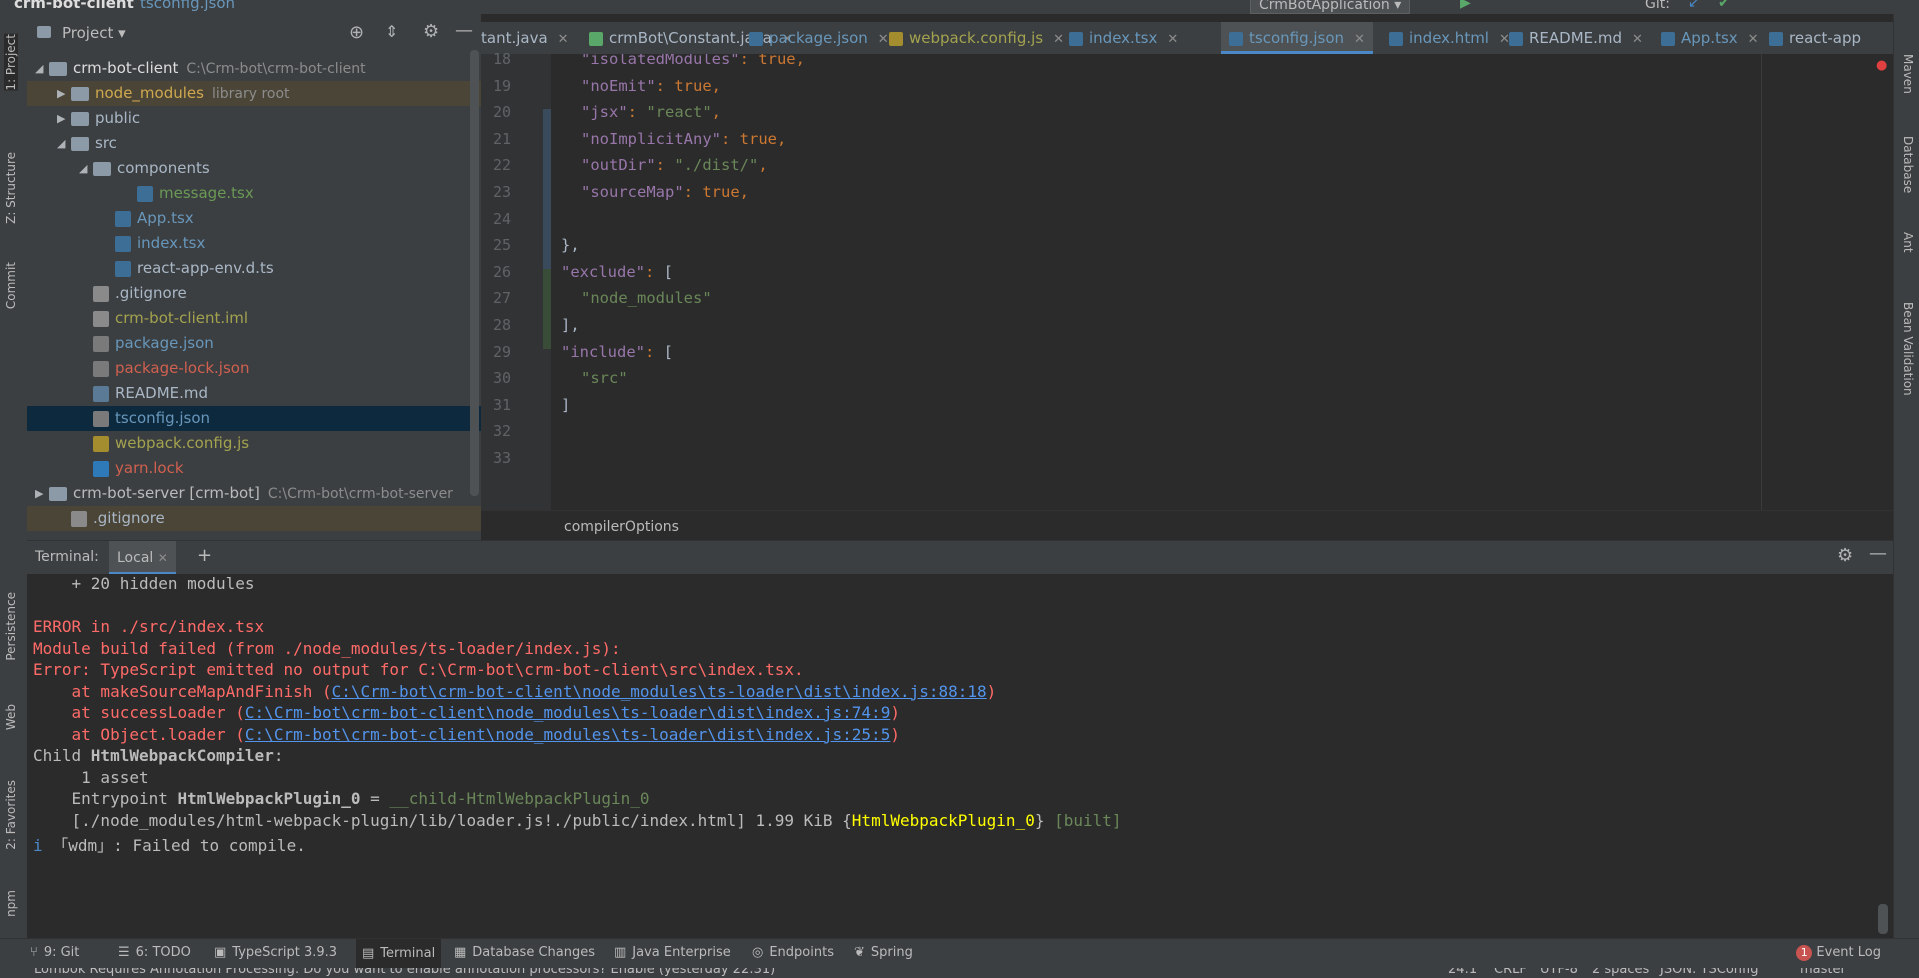  I want to click on editor-tab: App.tsx ✕, so click(1710, 38).